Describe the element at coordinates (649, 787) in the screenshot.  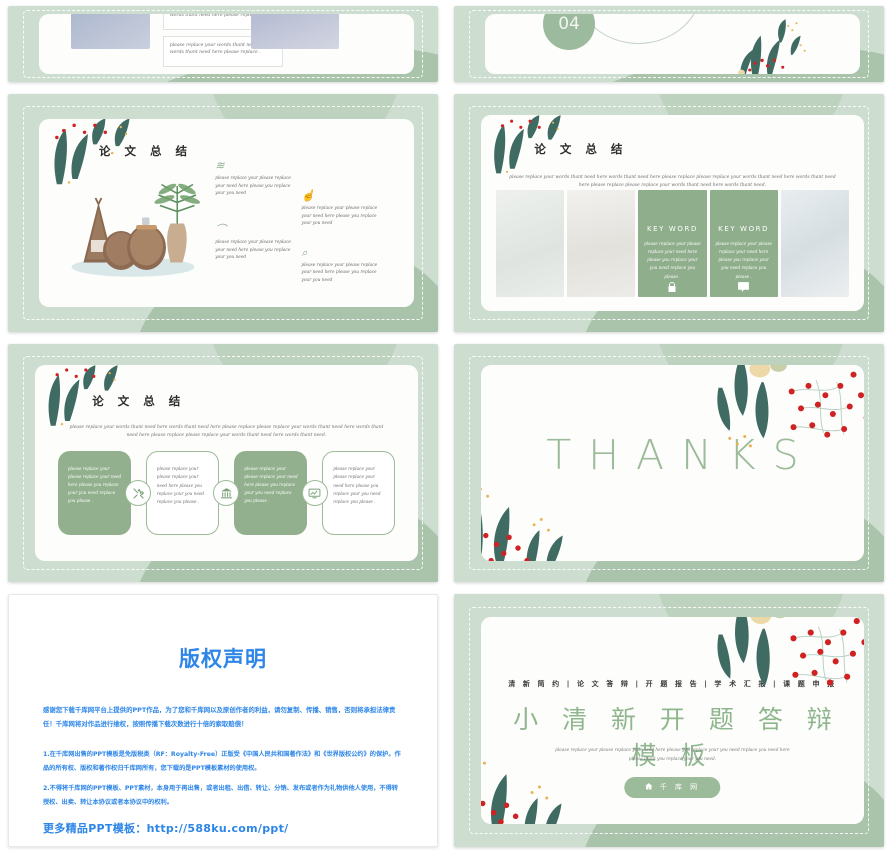
I see `home-icon` at that location.